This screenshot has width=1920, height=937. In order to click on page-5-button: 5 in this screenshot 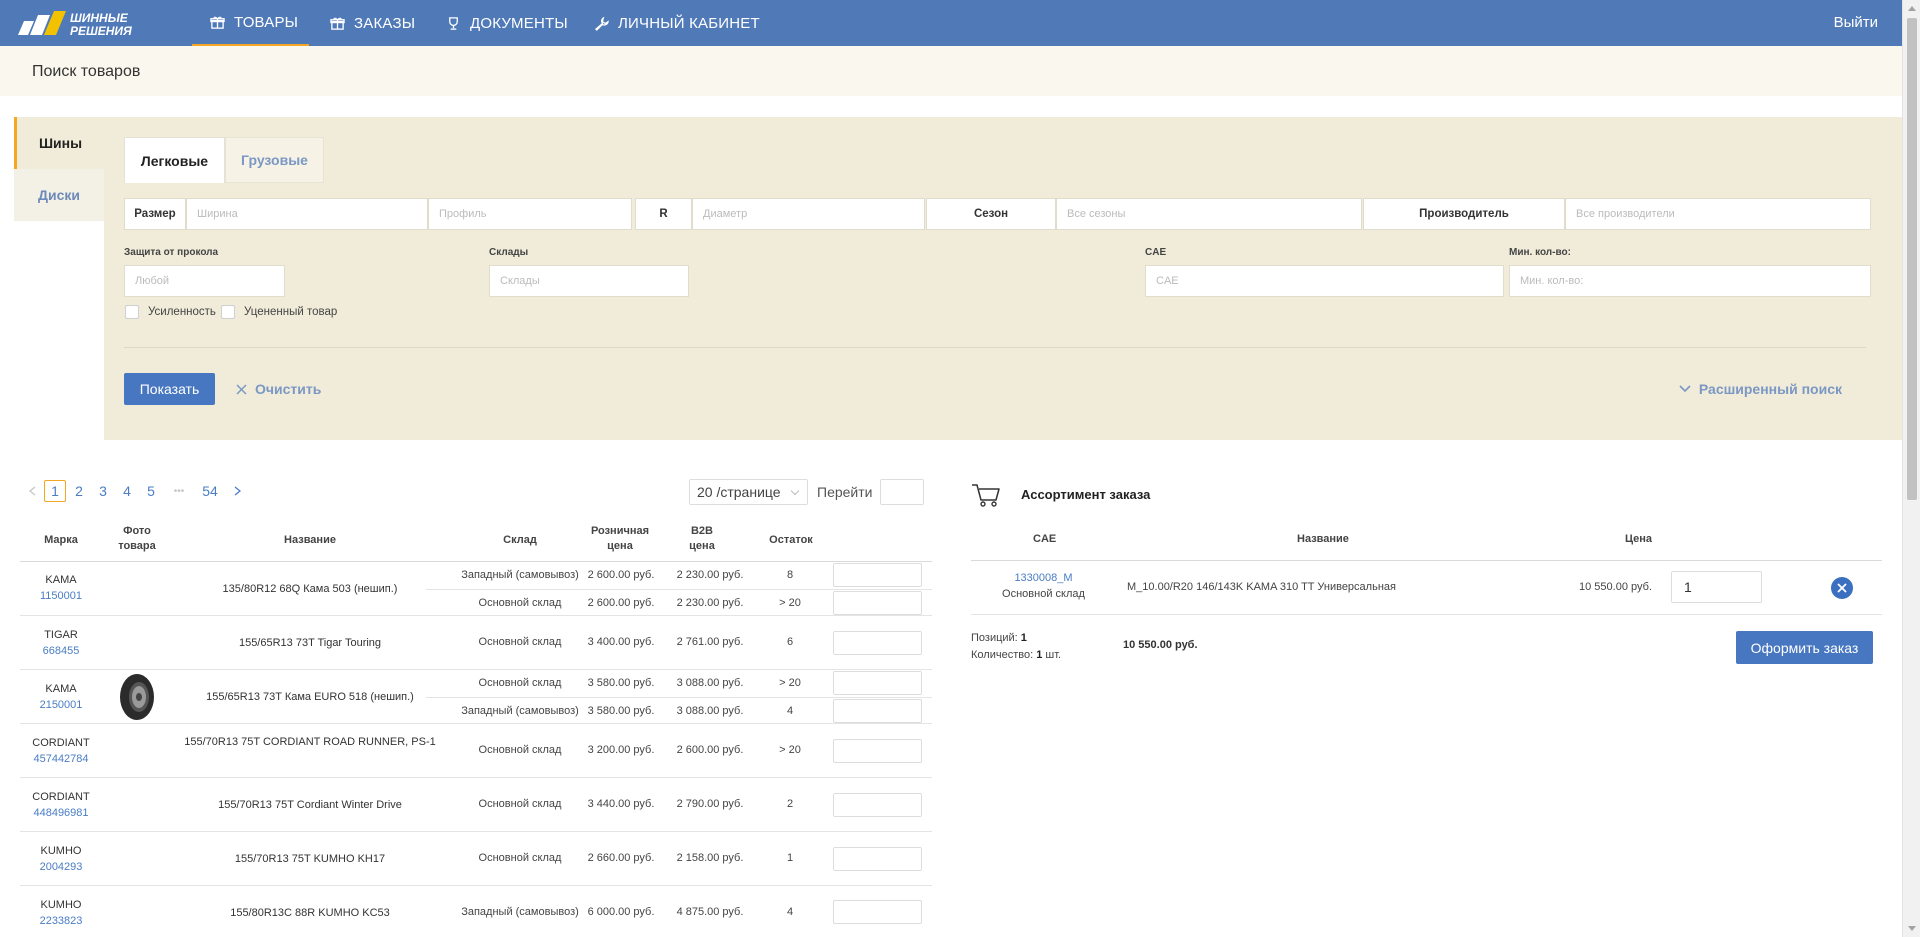, I will do `click(151, 491)`.